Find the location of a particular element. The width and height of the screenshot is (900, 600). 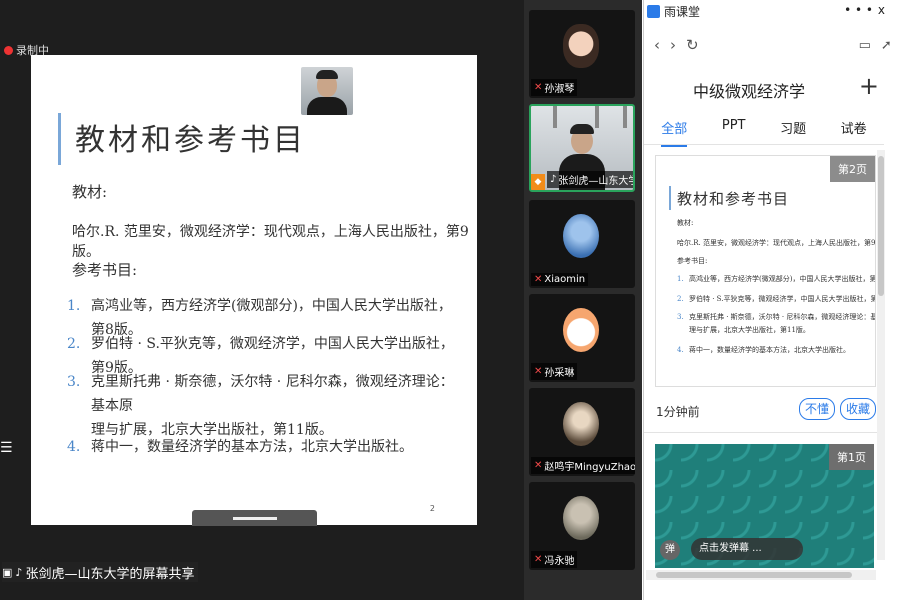

mic-on-icon: ♪ is located at coordinates (553, 179).